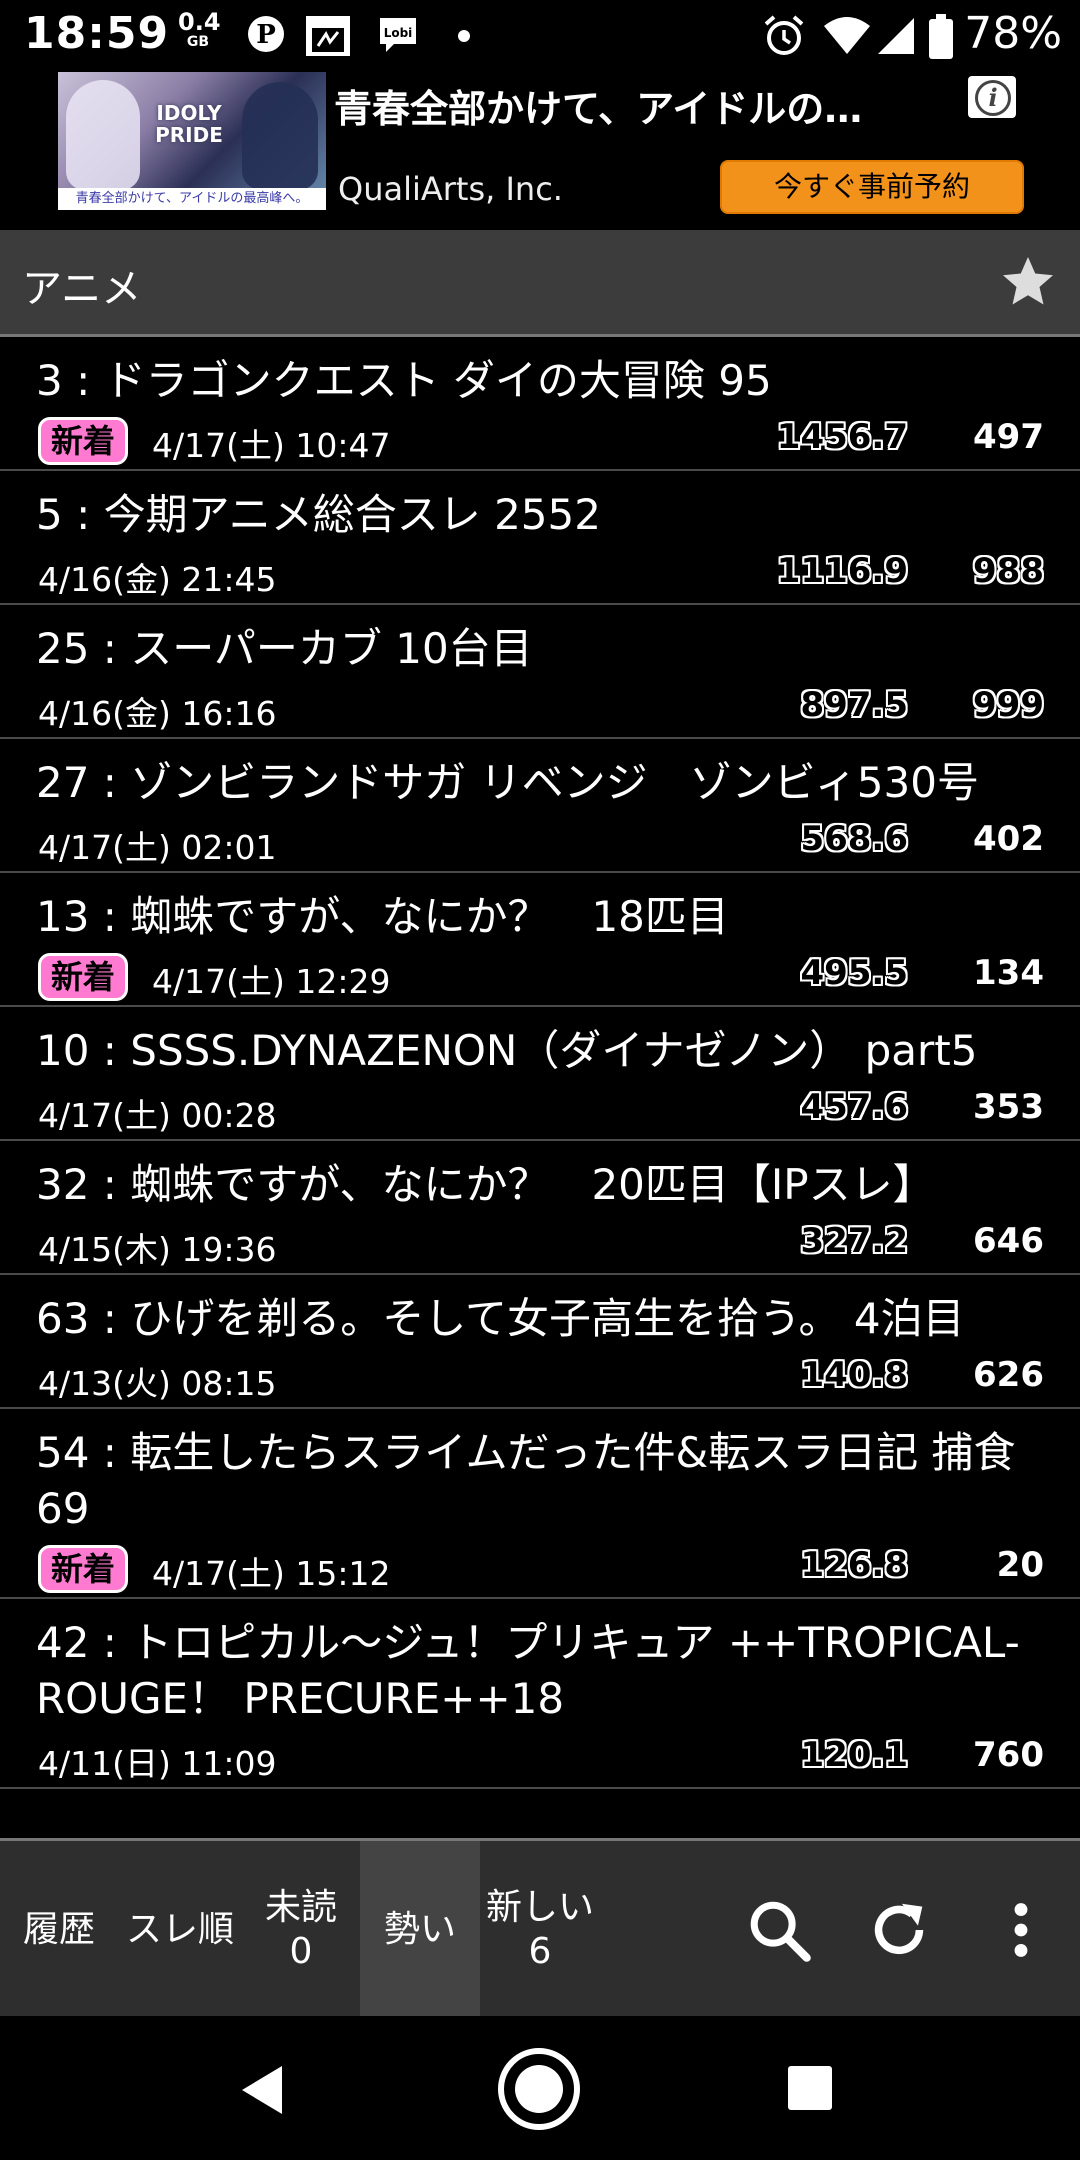 This screenshot has height=2160, width=1080. Describe the element at coordinates (157, 713) in the screenshot. I see `thread-date: 4/16(金) 16:16` at that location.